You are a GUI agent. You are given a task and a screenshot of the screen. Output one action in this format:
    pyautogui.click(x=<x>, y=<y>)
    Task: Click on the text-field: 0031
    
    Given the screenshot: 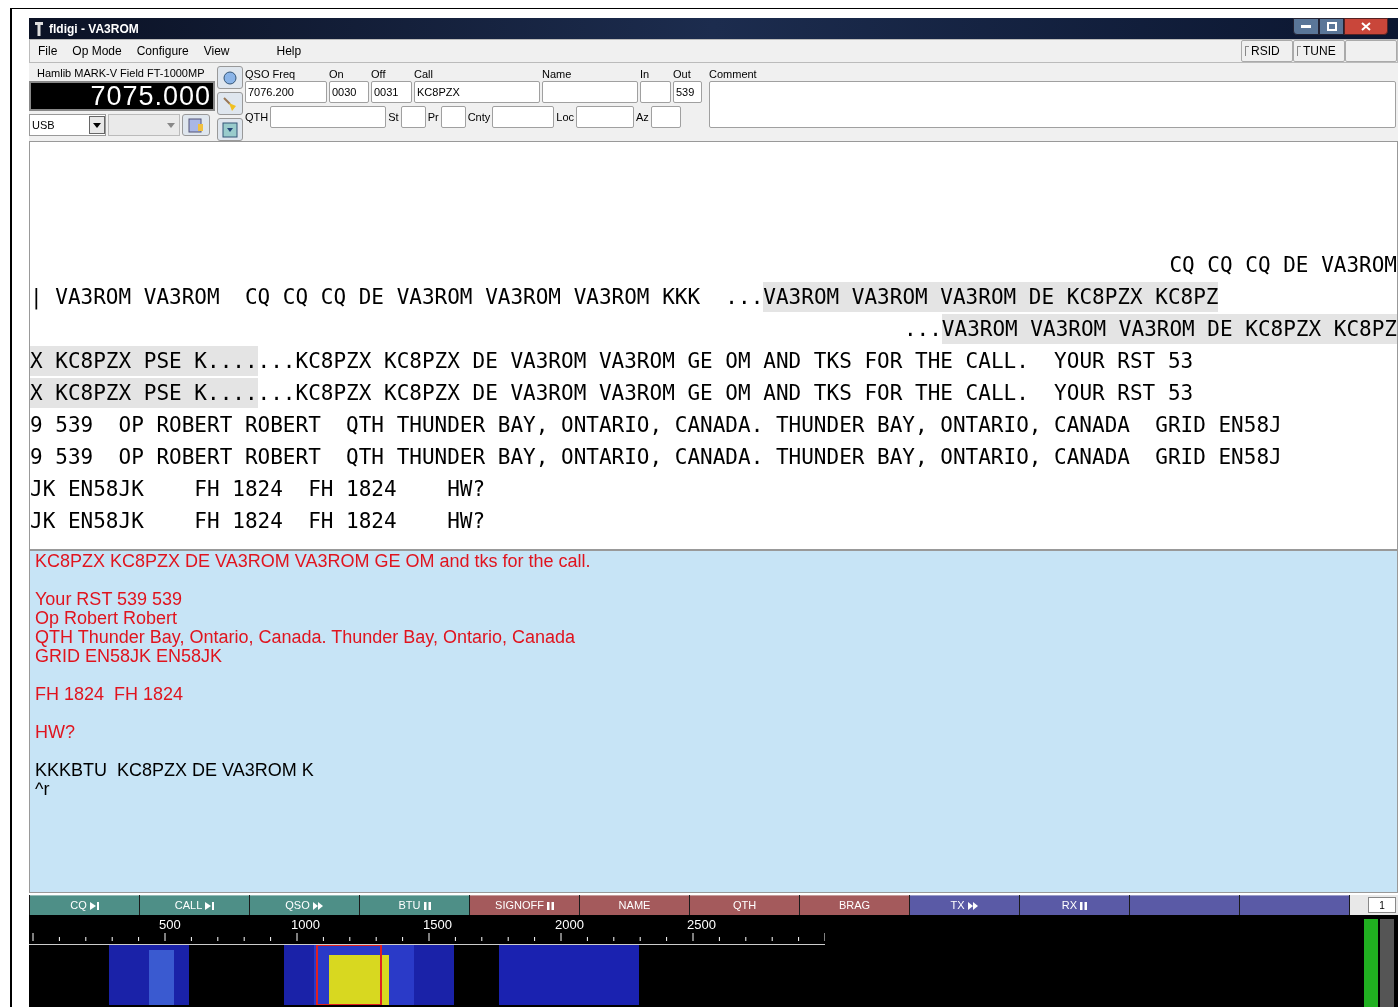 What is the action you would take?
    pyautogui.click(x=391, y=92)
    